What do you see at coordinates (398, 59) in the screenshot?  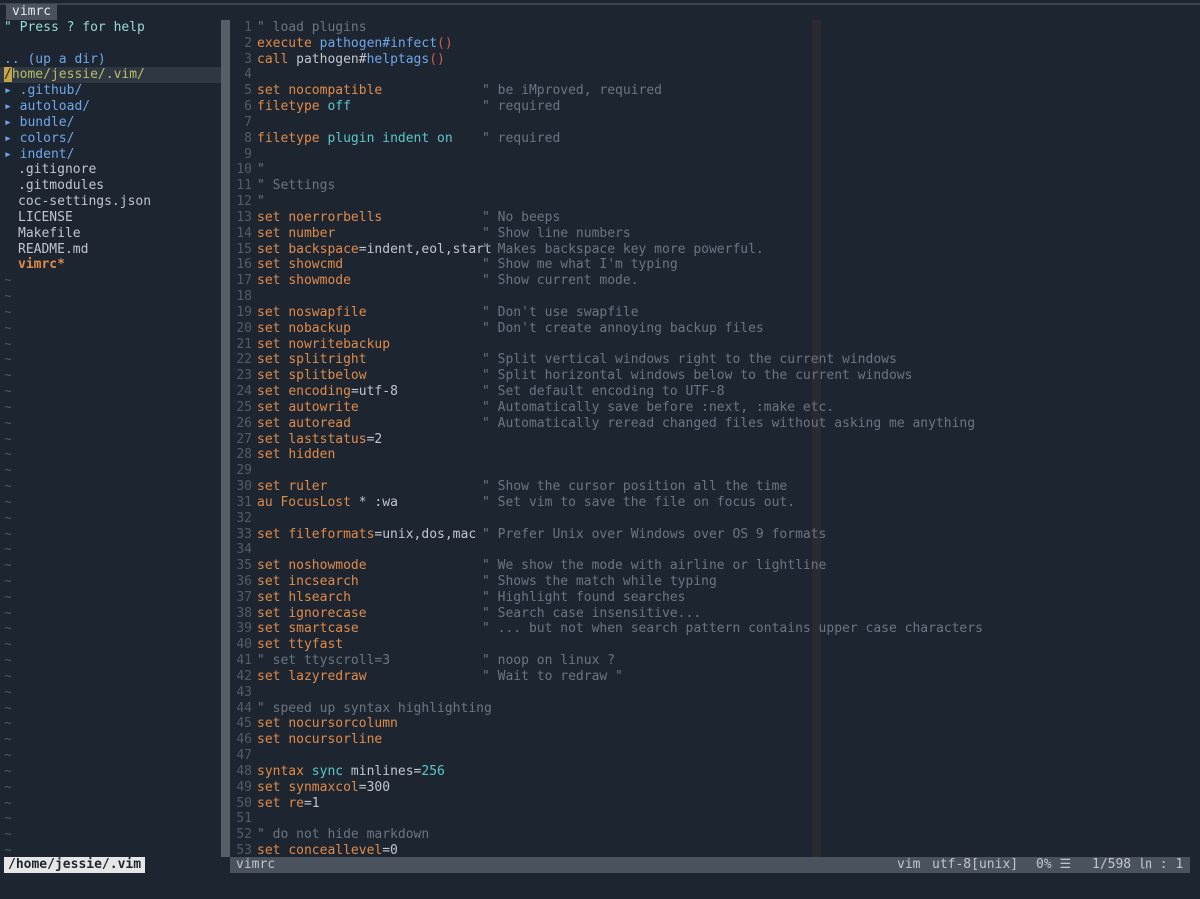 I see `code-function: helptags` at bounding box center [398, 59].